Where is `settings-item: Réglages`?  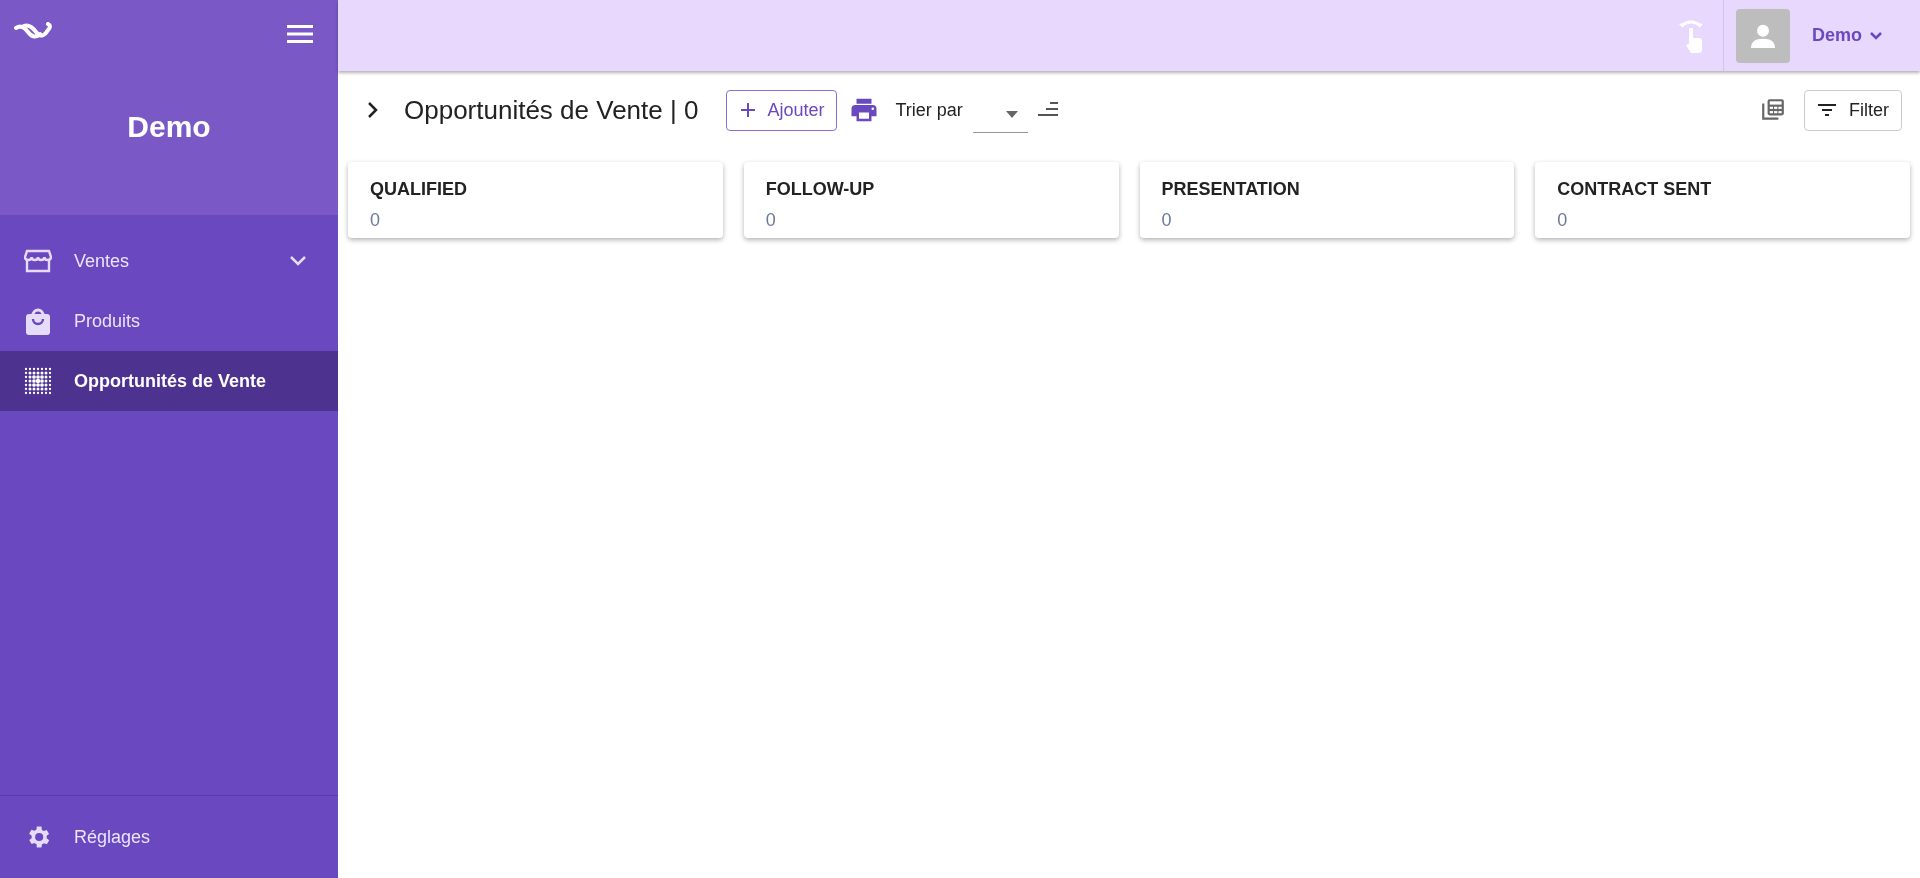
settings-item: Réglages is located at coordinates (169, 837).